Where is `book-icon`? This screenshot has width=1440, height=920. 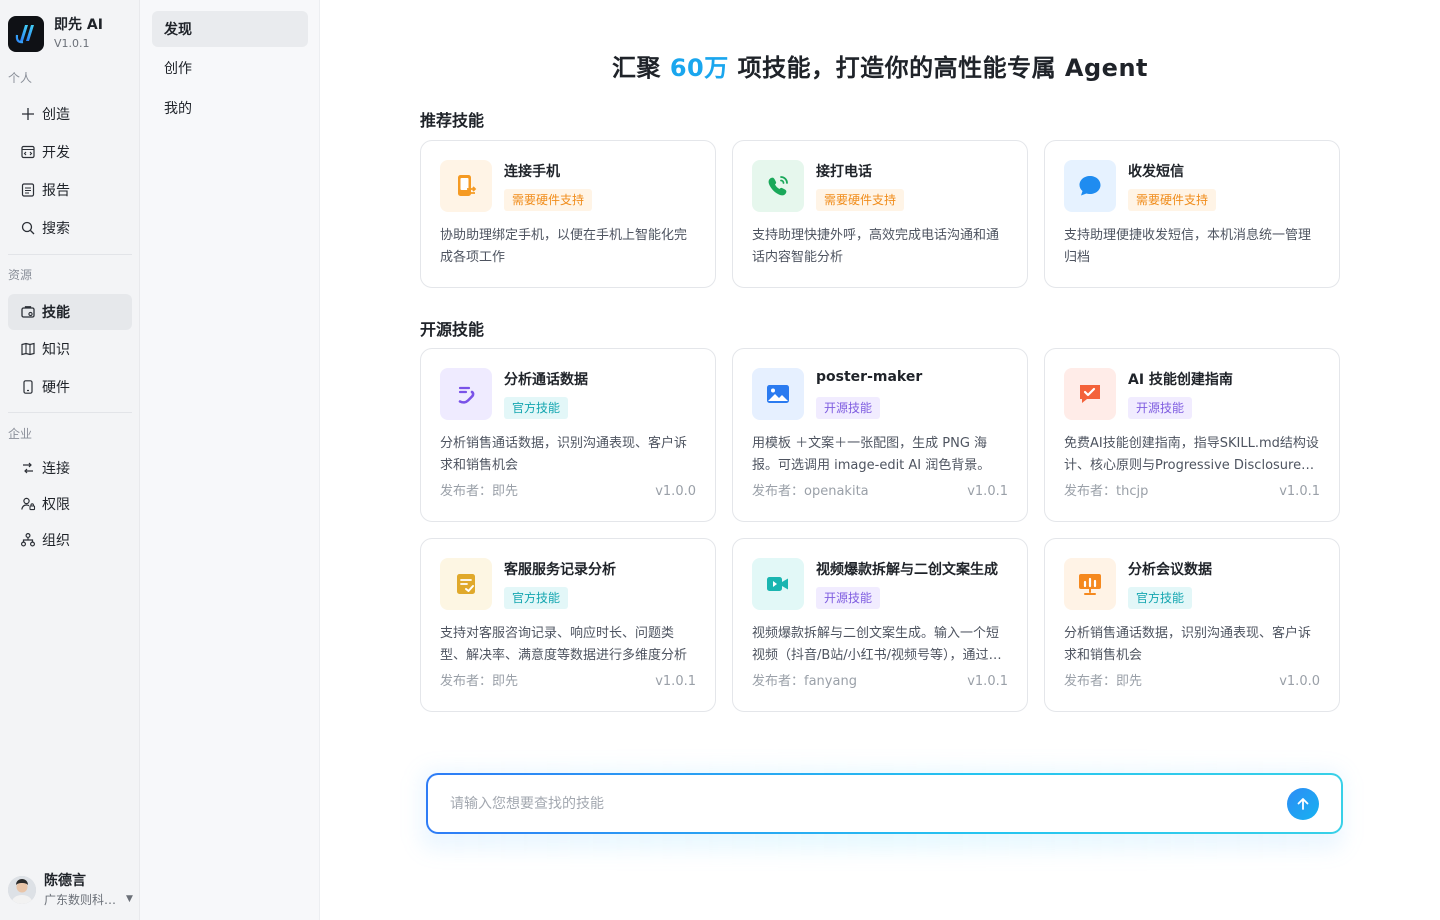
book-icon is located at coordinates (28, 349).